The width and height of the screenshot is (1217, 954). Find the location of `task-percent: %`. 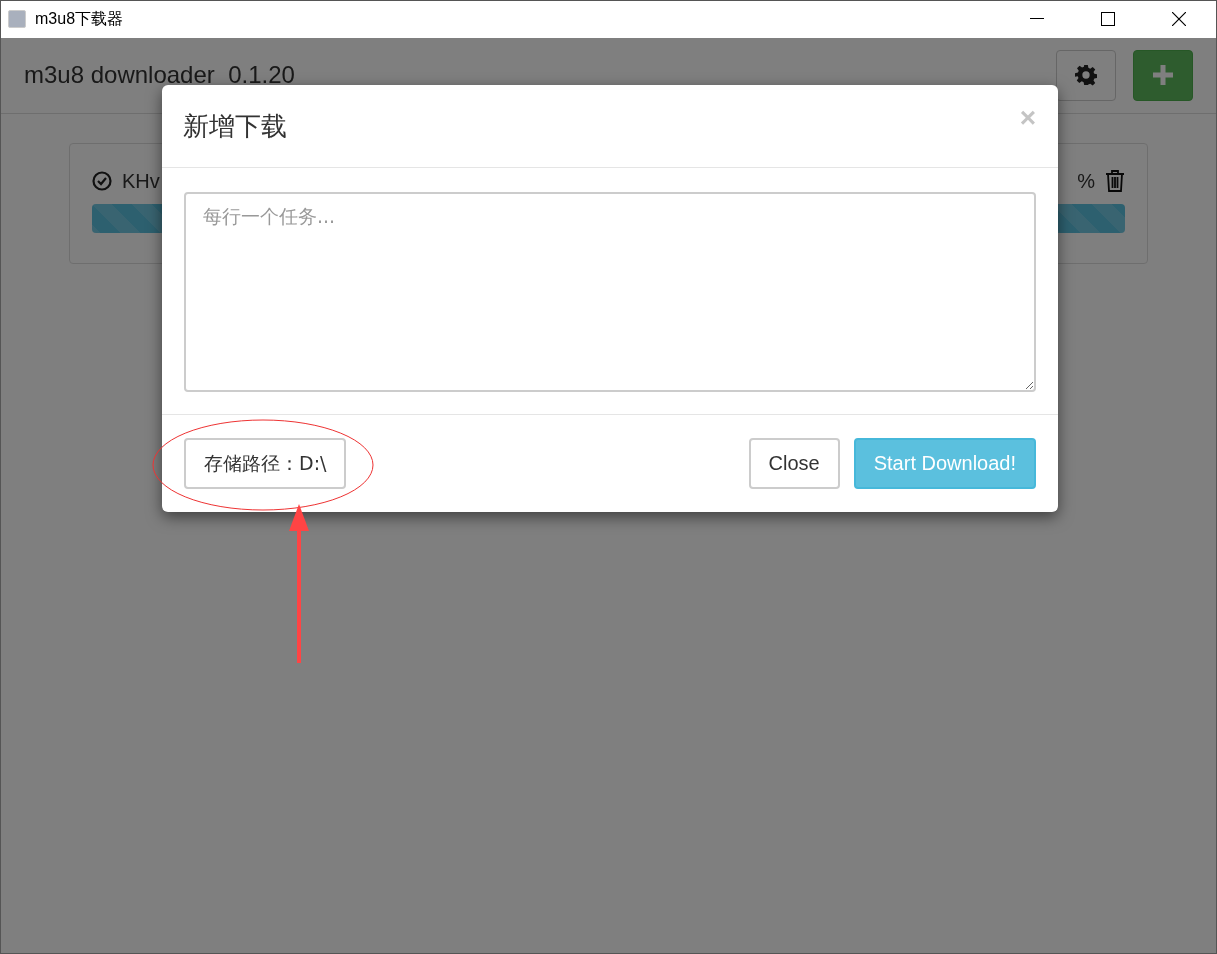

task-percent: % is located at coordinates (1086, 181).